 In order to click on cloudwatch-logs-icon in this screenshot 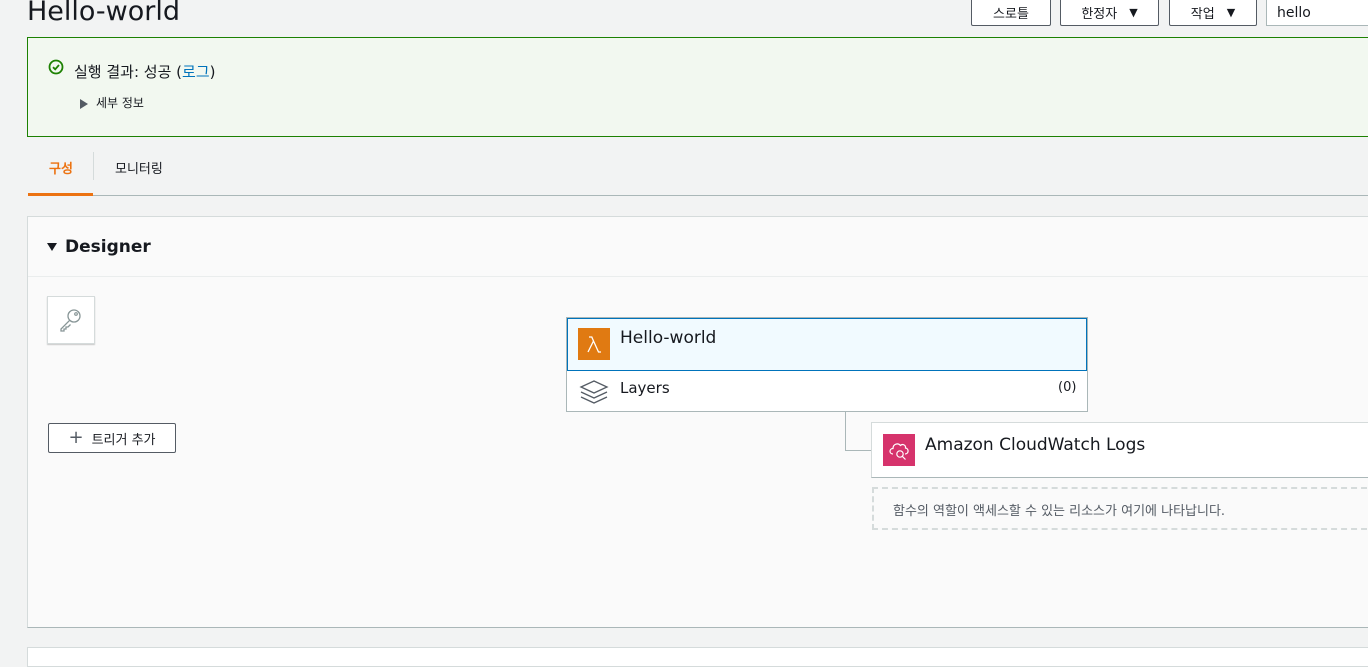, I will do `click(899, 450)`.